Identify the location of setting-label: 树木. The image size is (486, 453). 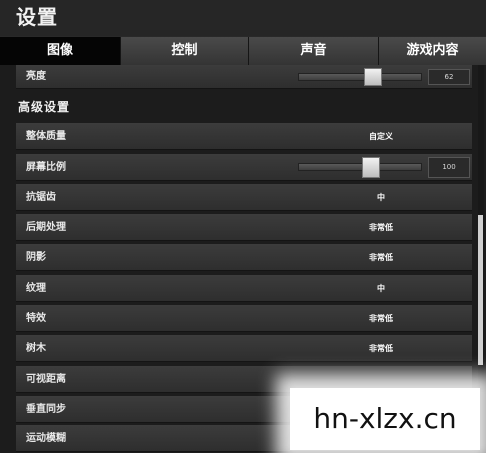
(36, 348).